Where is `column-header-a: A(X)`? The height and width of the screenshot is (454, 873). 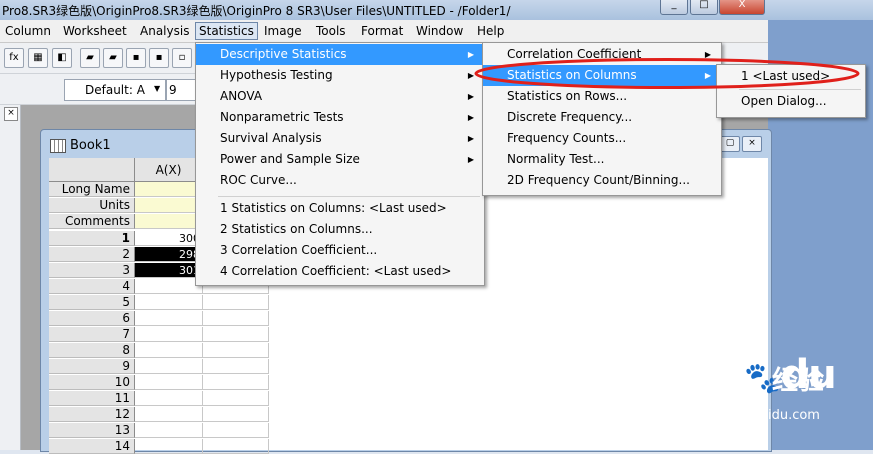 column-header-a: A(X) is located at coordinates (169, 170).